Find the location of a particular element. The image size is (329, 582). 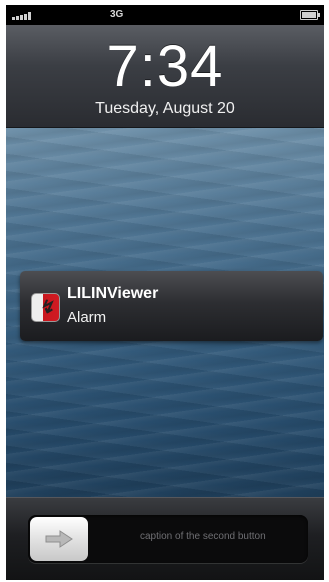

lock-date: Tuesday, August 20 is located at coordinates (165, 108).